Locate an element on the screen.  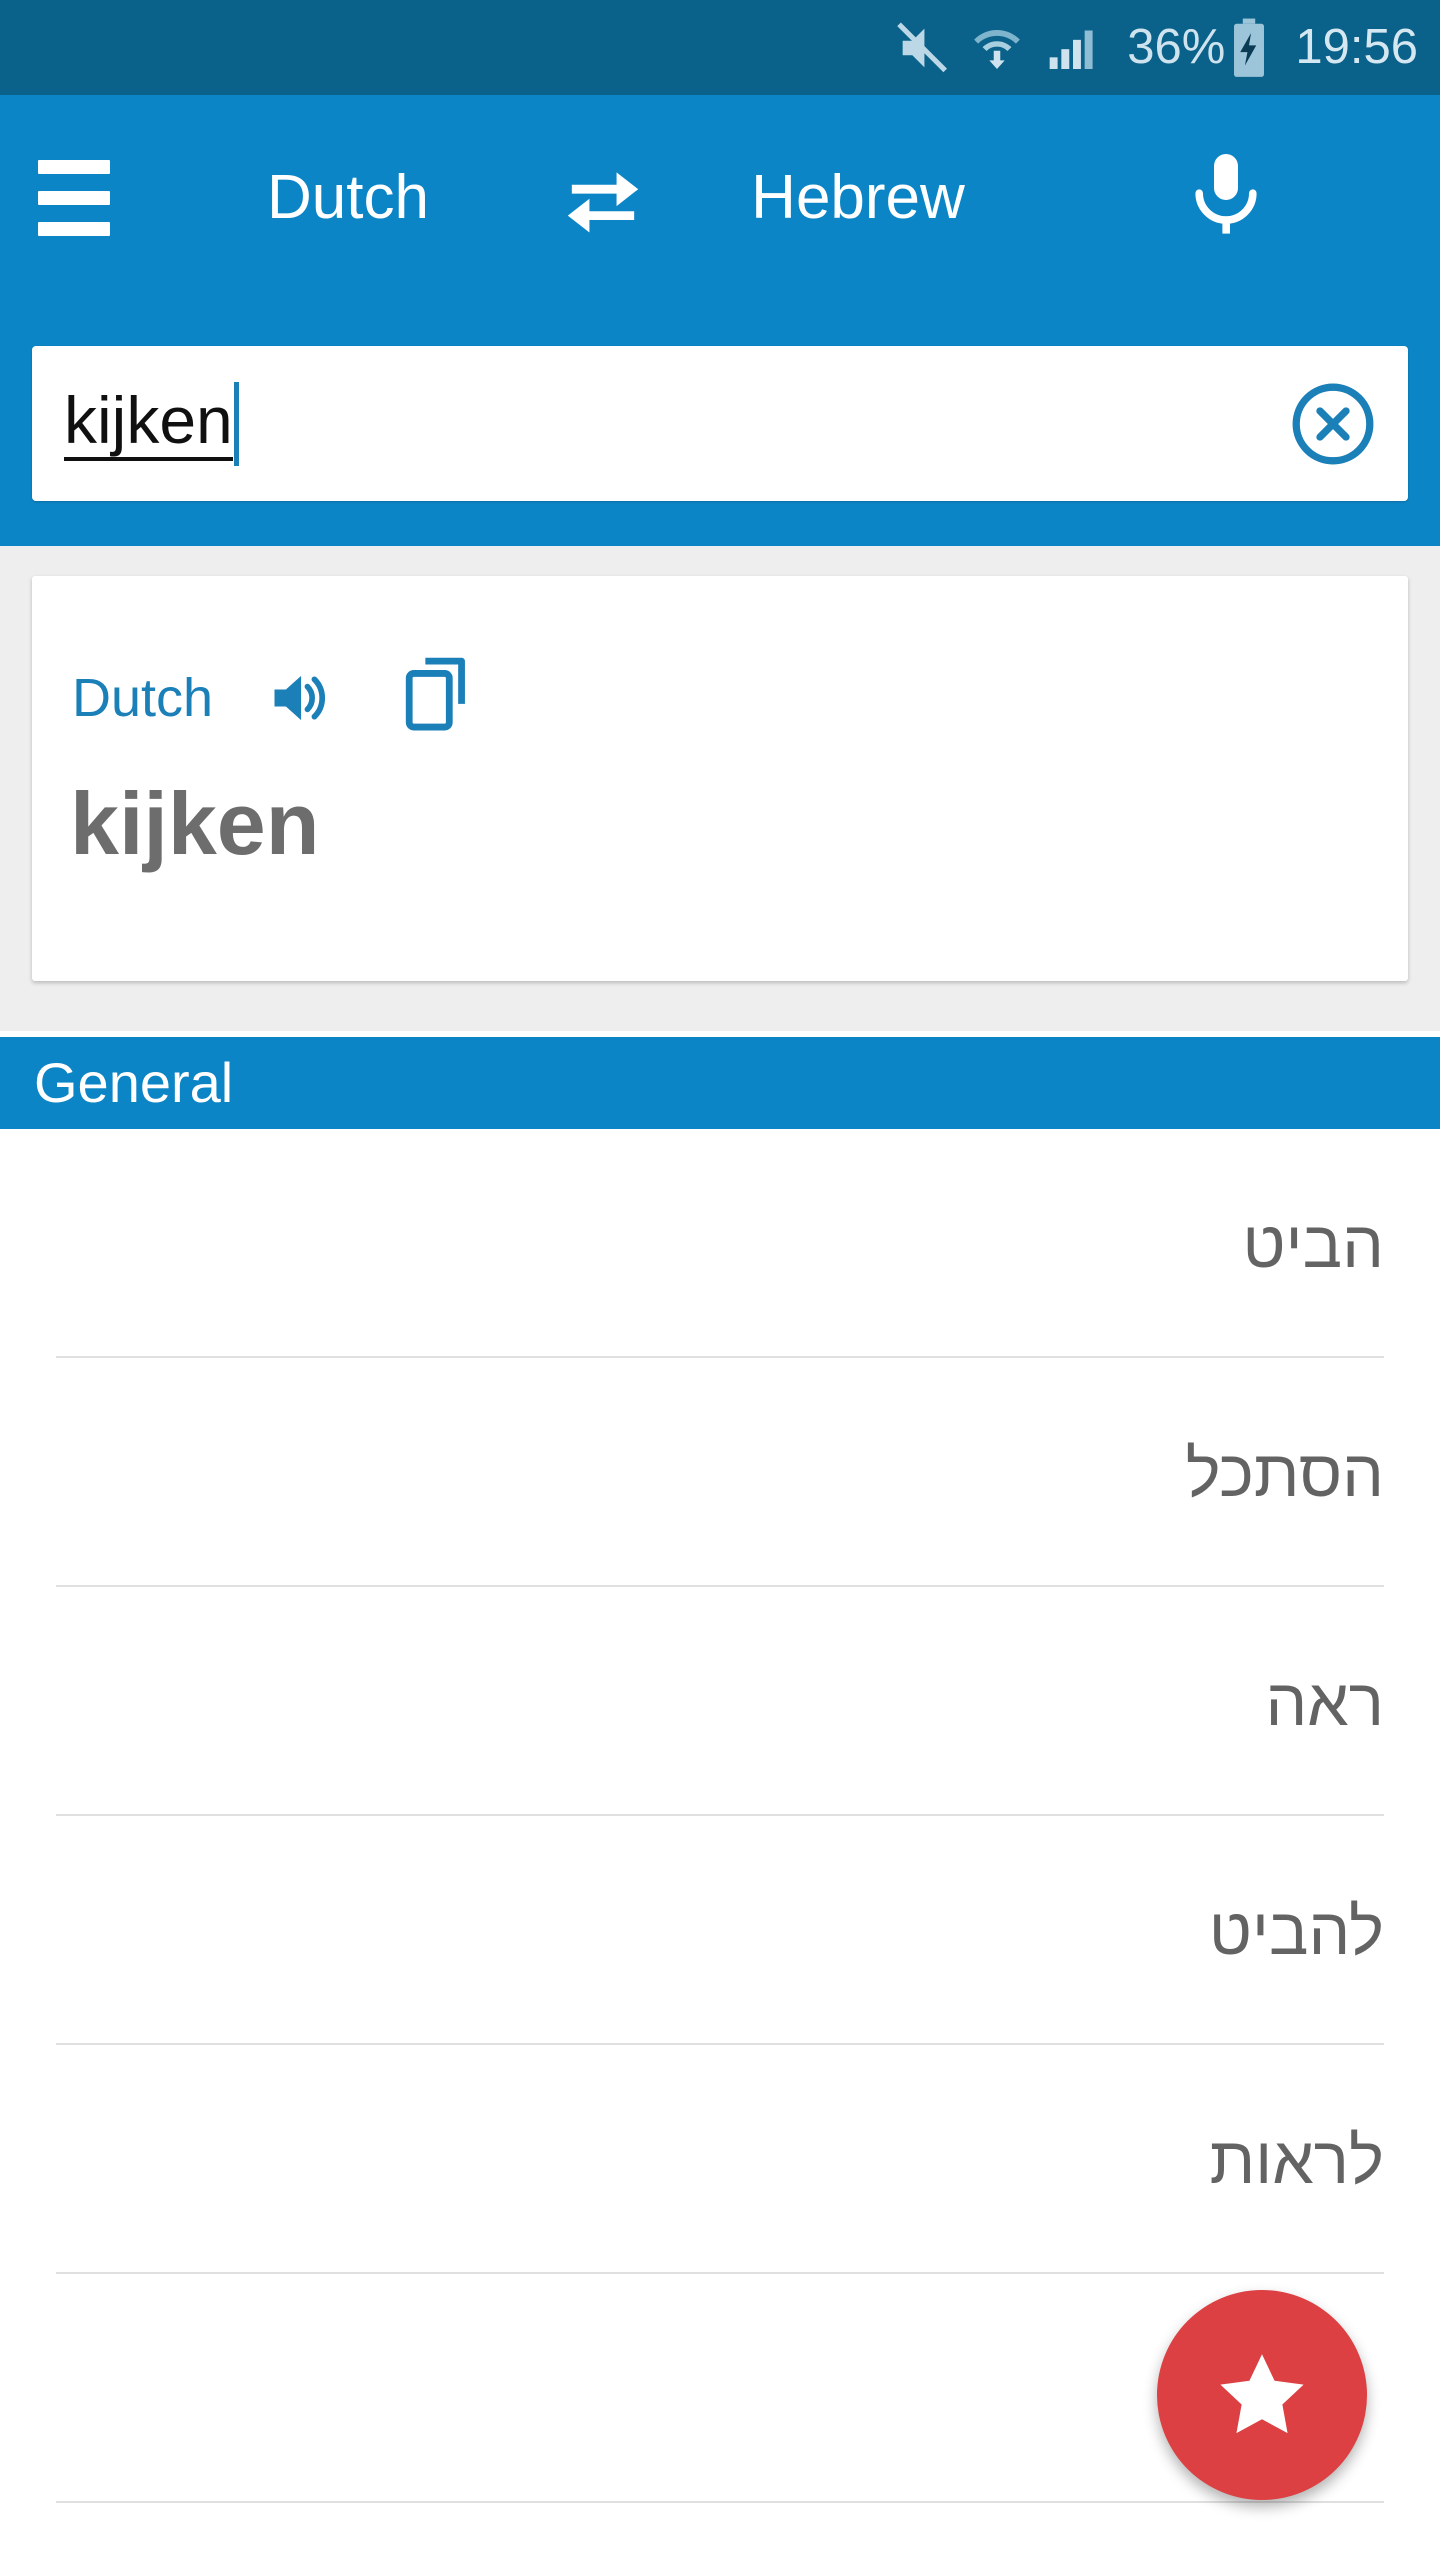
app-bar: Dutch Hebrew is located at coordinates (720, 197).